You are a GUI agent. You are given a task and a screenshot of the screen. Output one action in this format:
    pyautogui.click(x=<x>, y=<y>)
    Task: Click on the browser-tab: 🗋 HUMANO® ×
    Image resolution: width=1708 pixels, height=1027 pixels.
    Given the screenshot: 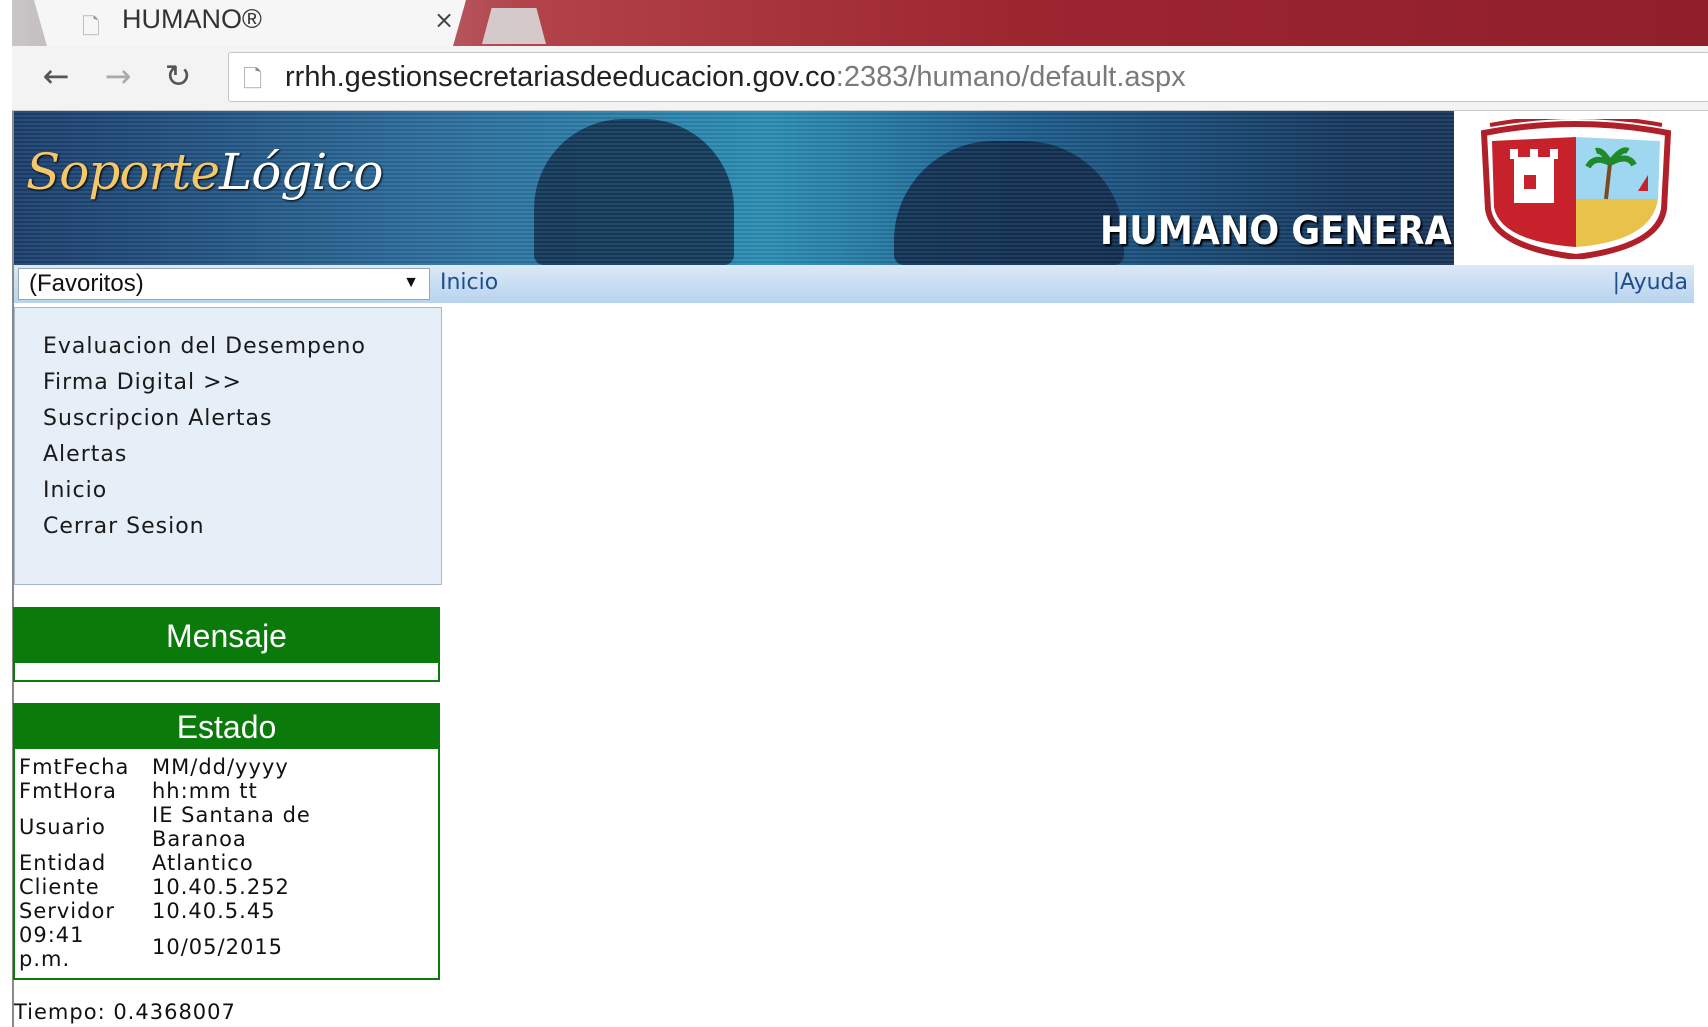 What is the action you would take?
    pyautogui.click(x=250, y=23)
    